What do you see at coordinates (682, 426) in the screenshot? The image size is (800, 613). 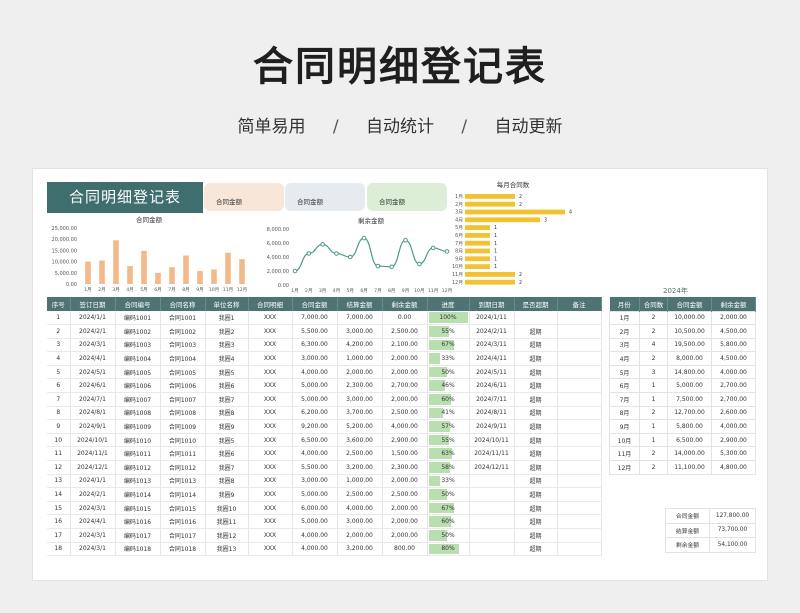 I see `table-row: 9月 1 5,800.00 4,000.00` at bounding box center [682, 426].